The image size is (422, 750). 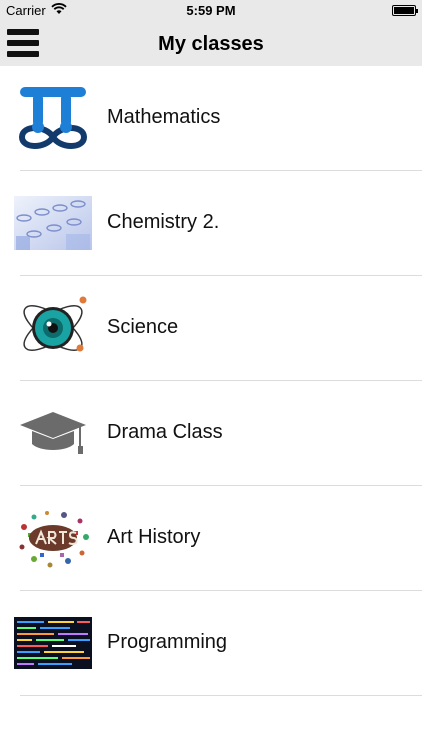 What do you see at coordinates (211, 538) in the screenshot?
I see `list-item-art-history: Art History` at bounding box center [211, 538].